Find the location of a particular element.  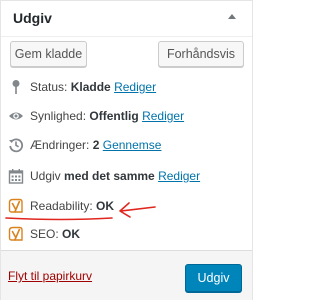

edit-publish-time-link: Rediger is located at coordinates (179, 176).